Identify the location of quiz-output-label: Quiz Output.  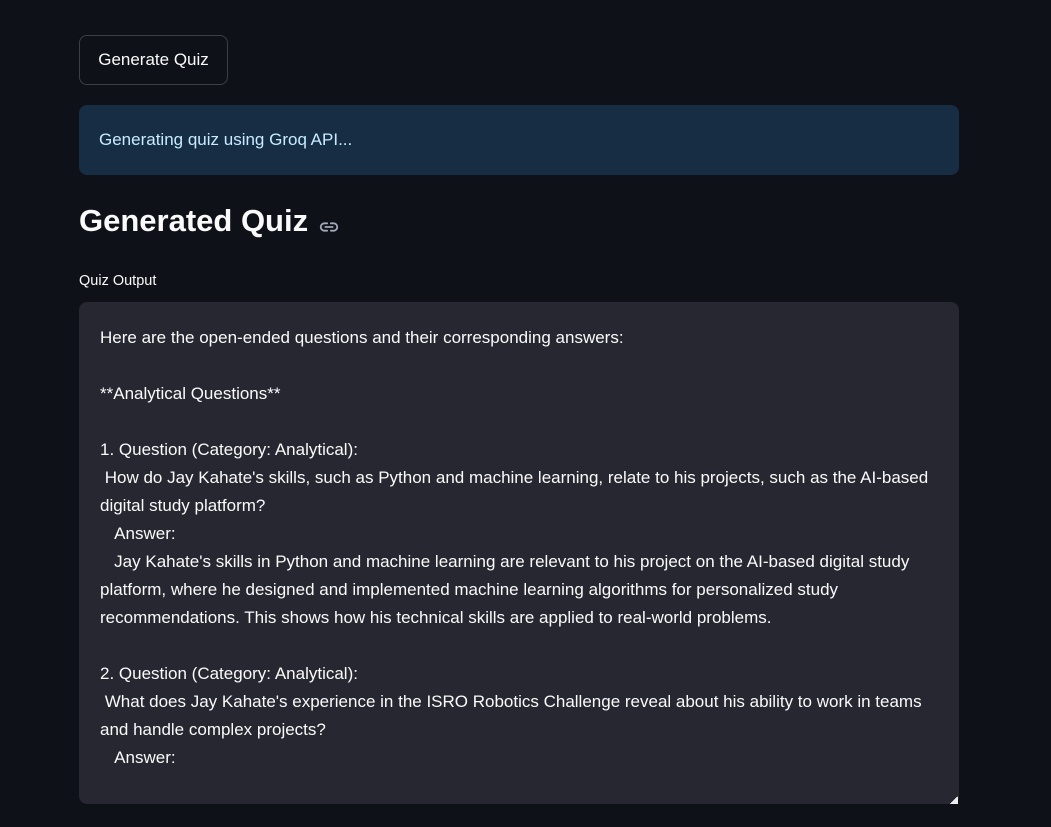
(118, 281).